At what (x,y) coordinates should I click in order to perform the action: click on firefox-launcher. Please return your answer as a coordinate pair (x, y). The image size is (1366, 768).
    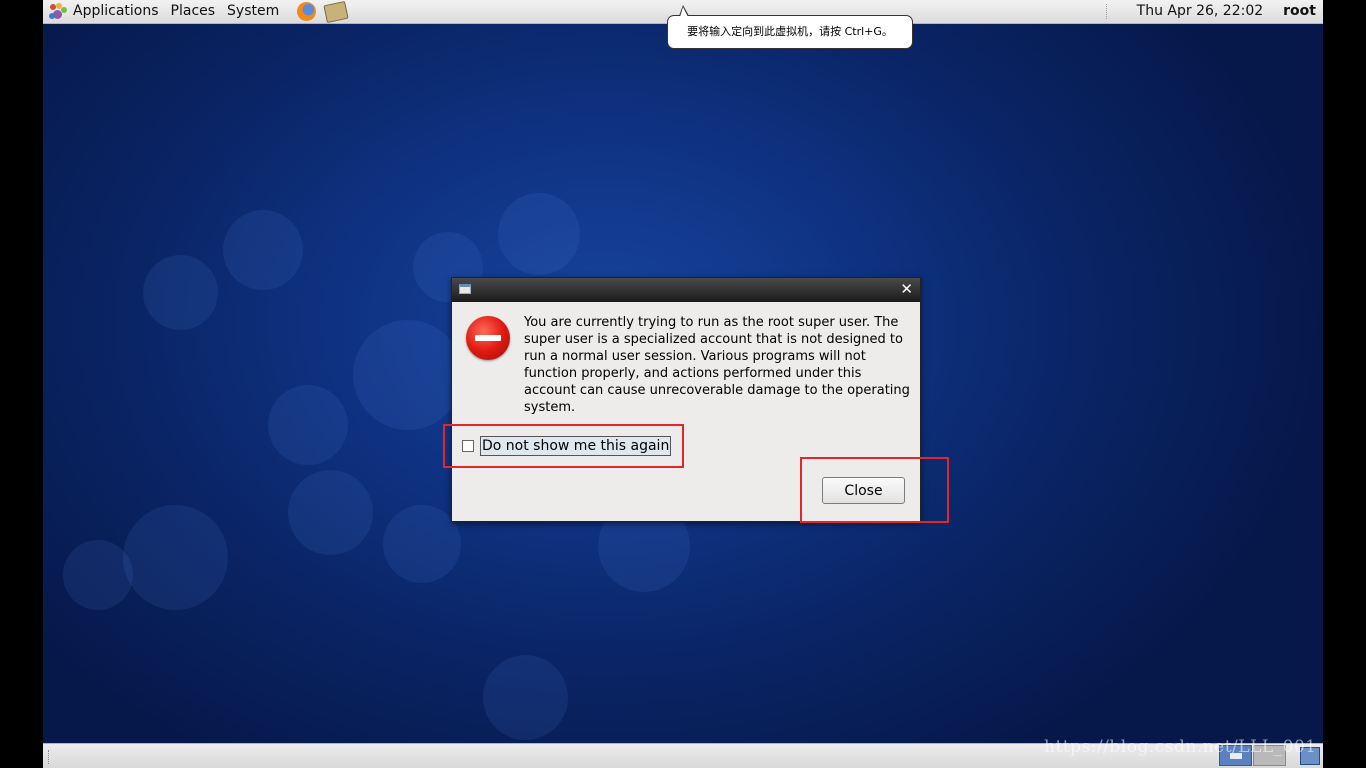
    Looking at the image, I should click on (306, 12).